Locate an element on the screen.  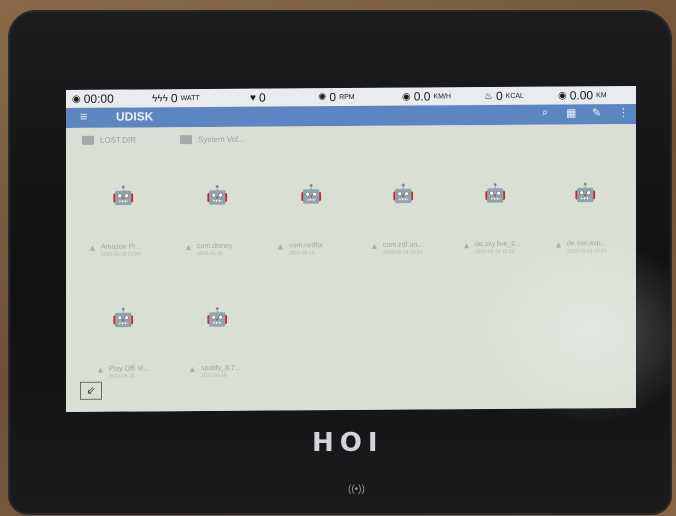
apk-item: ▲ com.netflix 2023-05-16 is located at coordinates (299, 249).